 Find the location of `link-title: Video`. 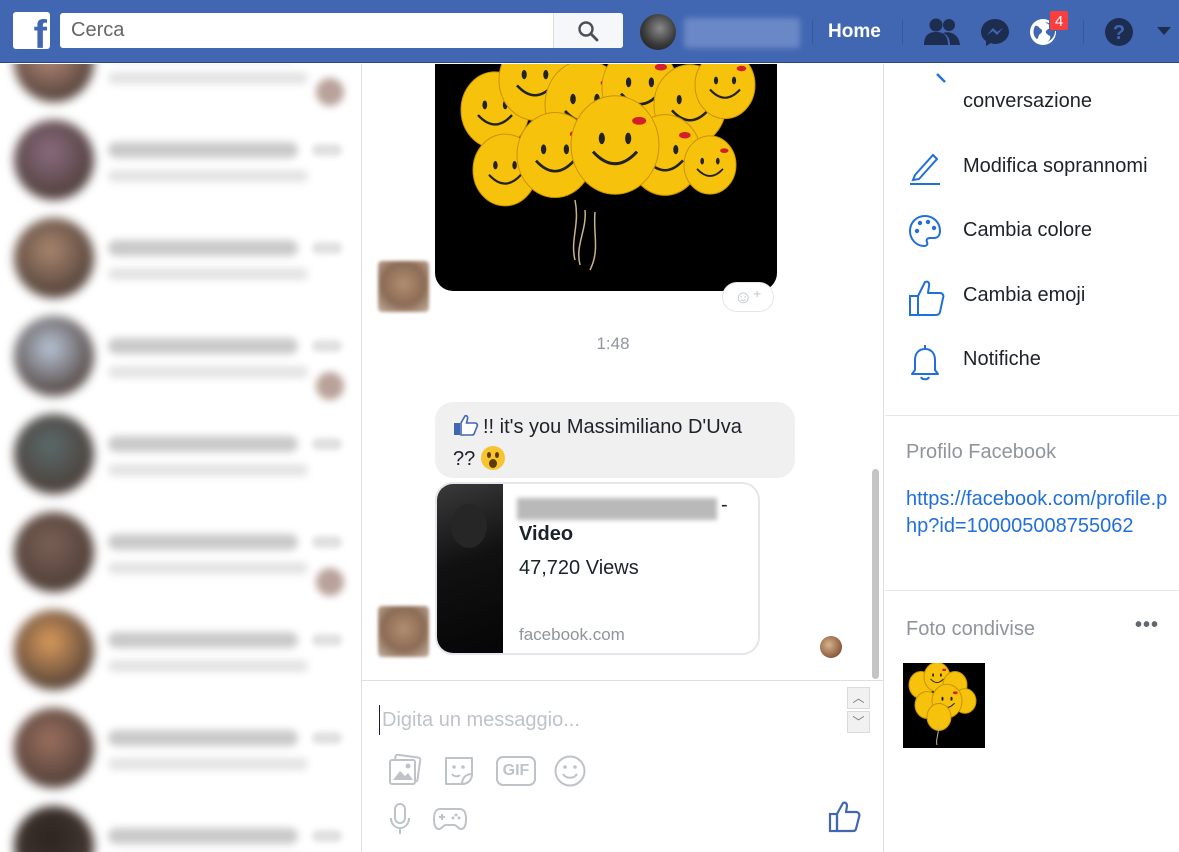

link-title: Video is located at coordinates (546, 534).